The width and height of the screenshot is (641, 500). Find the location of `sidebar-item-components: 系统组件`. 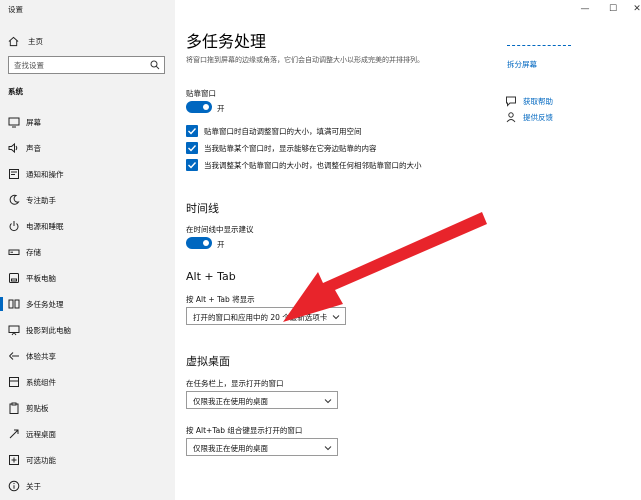

sidebar-item-components: 系统组件 is located at coordinates (87, 382).